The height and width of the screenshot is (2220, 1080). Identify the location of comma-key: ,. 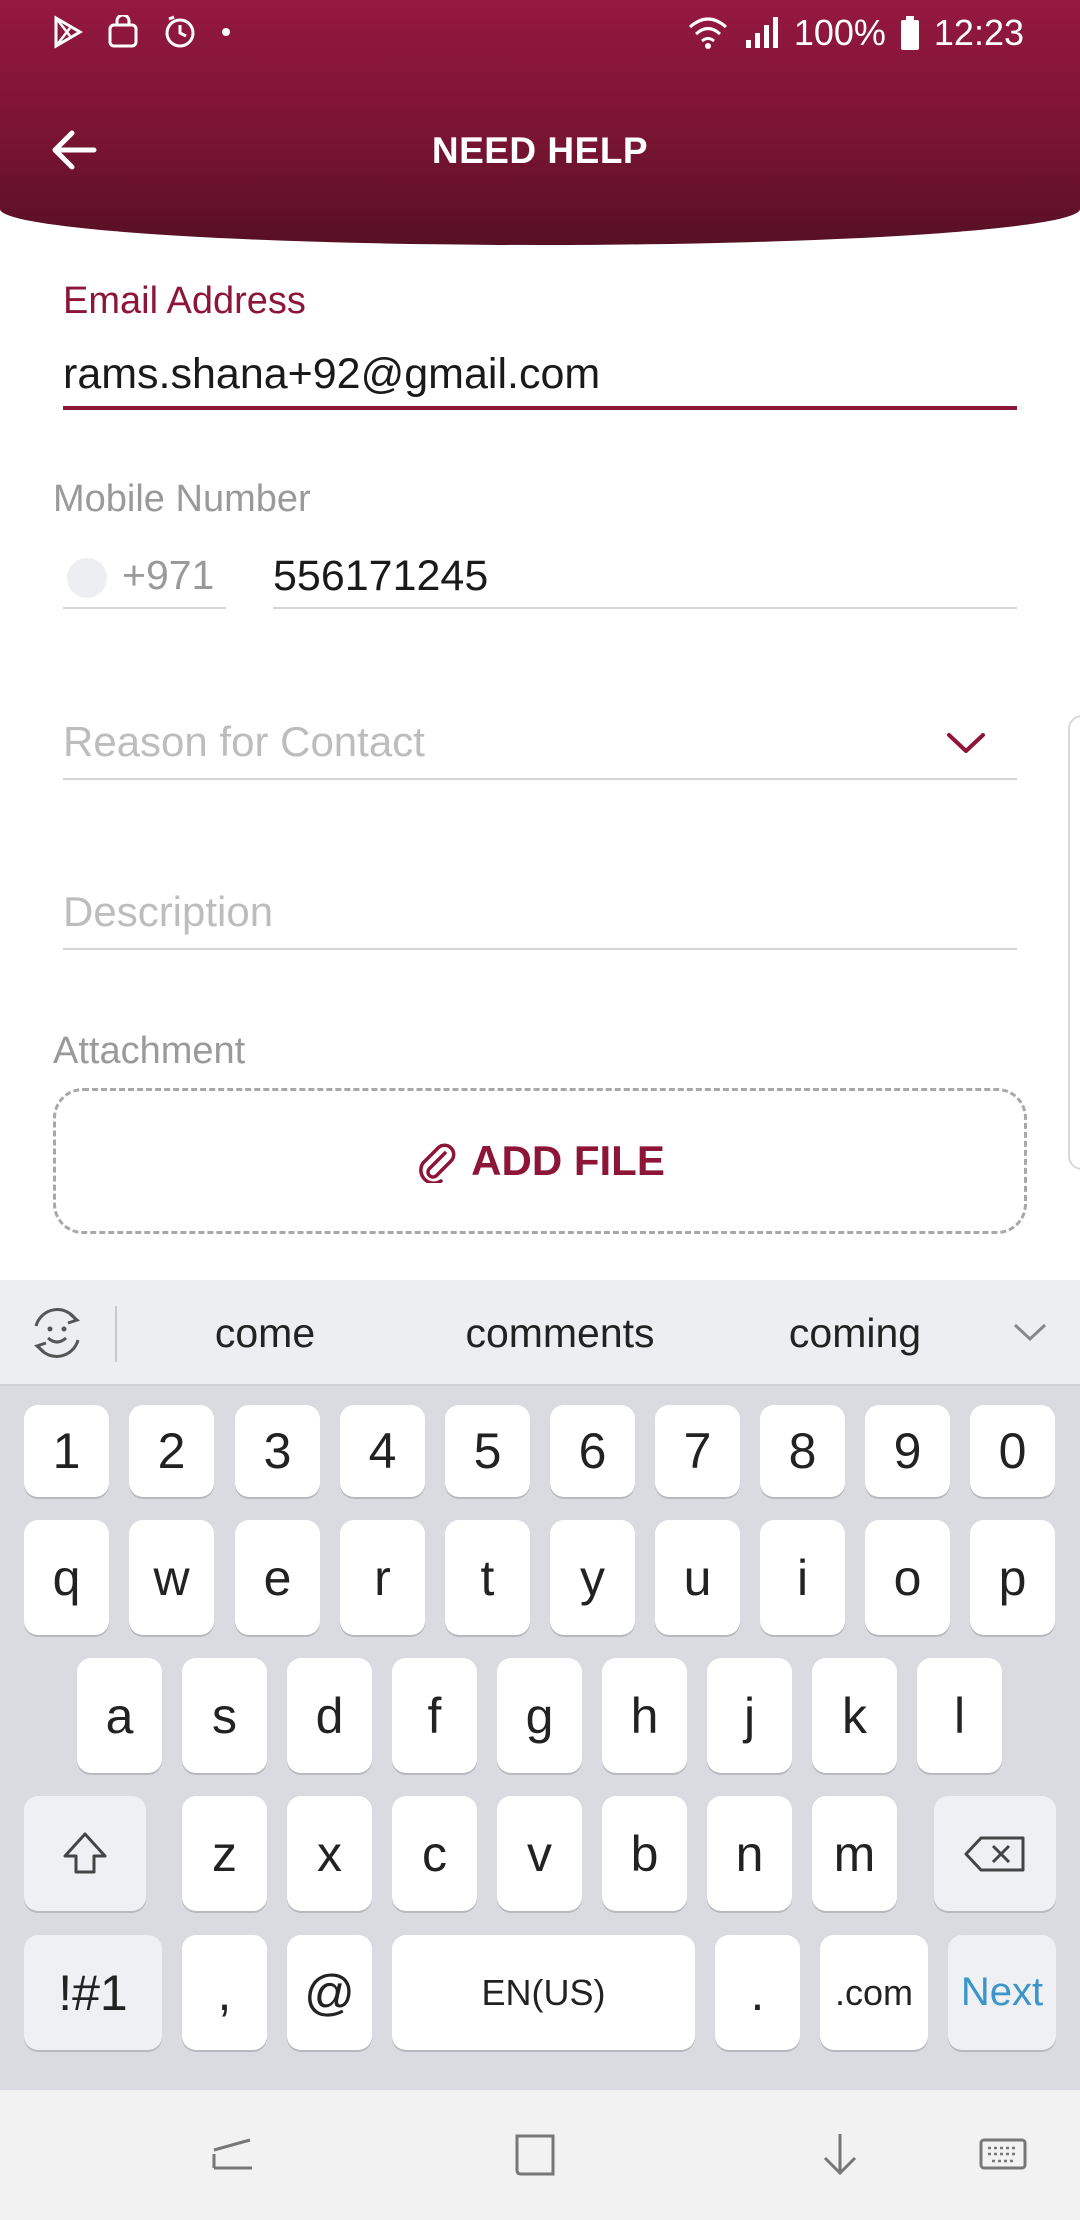
(224, 1992).